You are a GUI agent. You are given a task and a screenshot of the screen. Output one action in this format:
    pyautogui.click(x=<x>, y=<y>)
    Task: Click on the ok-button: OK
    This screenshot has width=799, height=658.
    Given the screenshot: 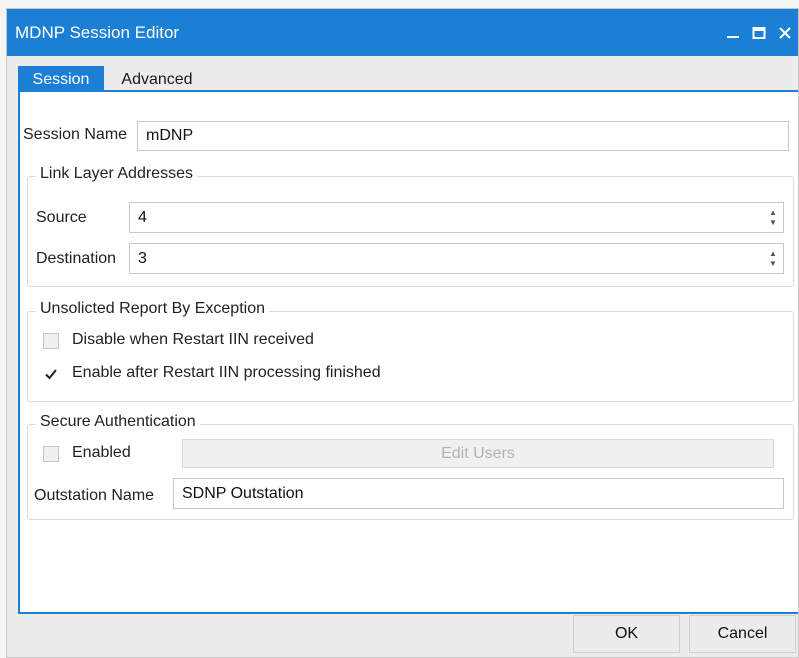 What is the action you would take?
    pyautogui.click(x=626, y=634)
    